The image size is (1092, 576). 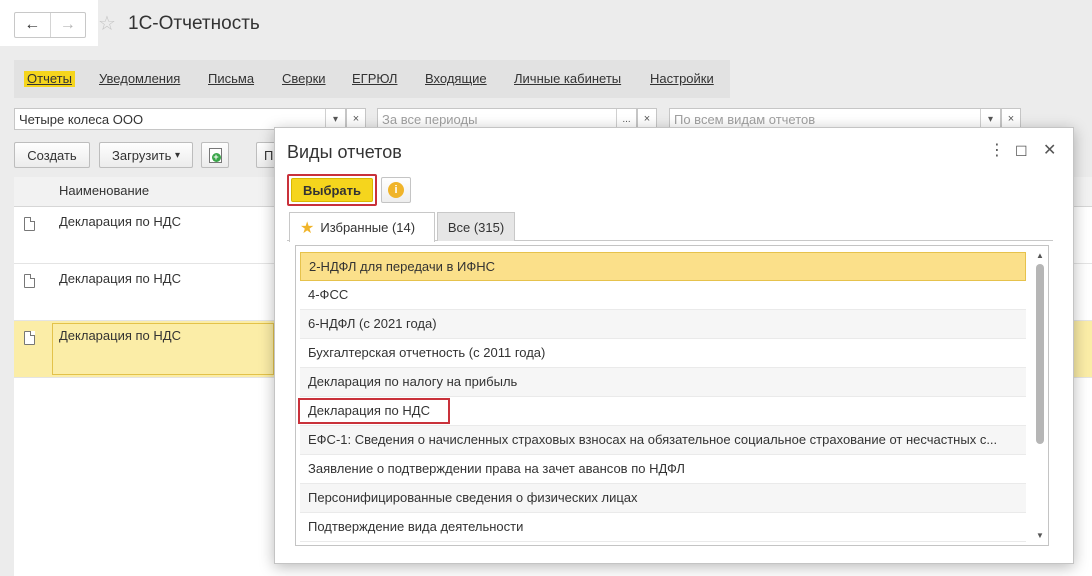 I want to click on list-item: Подтверждение вида деятельности, so click(x=663, y=527).